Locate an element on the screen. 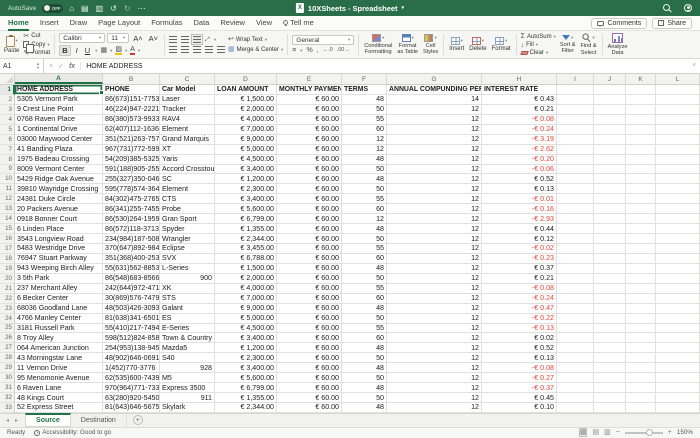 The height and width of the screenshot is (438, 700). row-header-3: 3 is located at coordinates (7, 109).